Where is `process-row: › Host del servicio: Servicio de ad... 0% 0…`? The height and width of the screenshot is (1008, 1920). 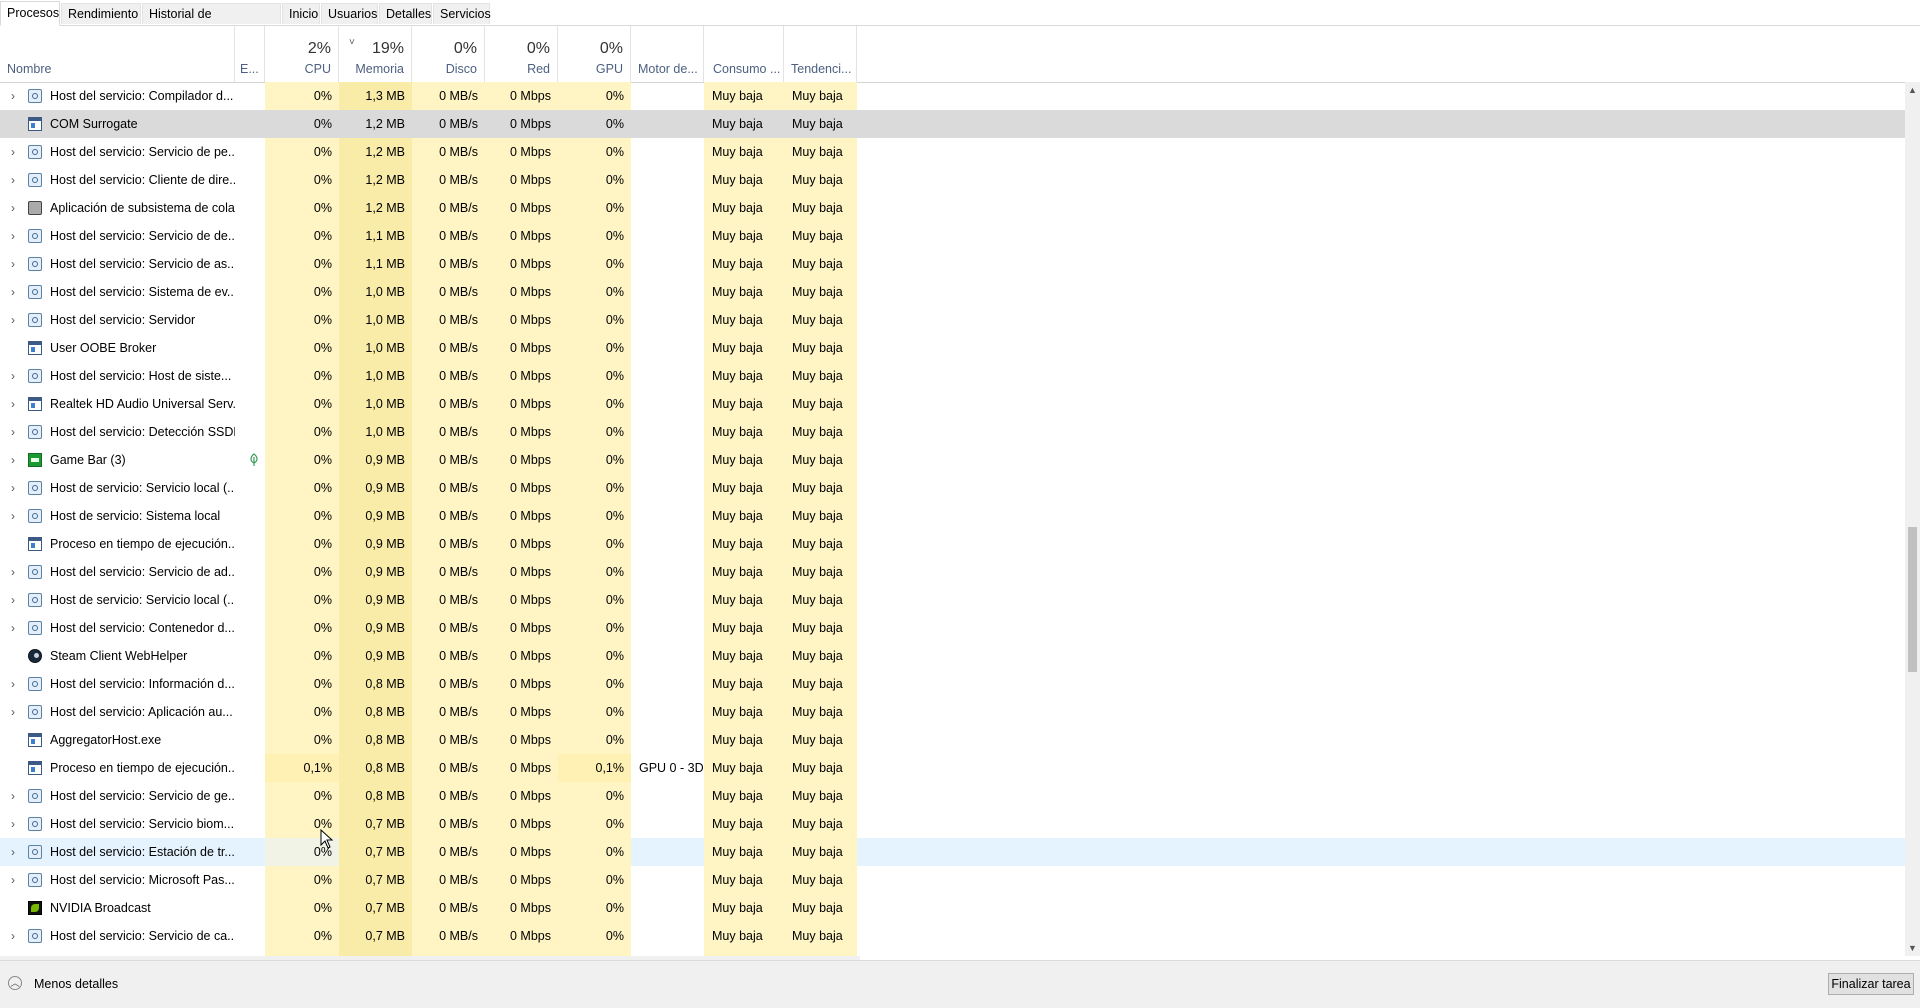
process-row: › Host del servicio: Servicio de ad... 0% 0… is located at coordinates (952, 572).